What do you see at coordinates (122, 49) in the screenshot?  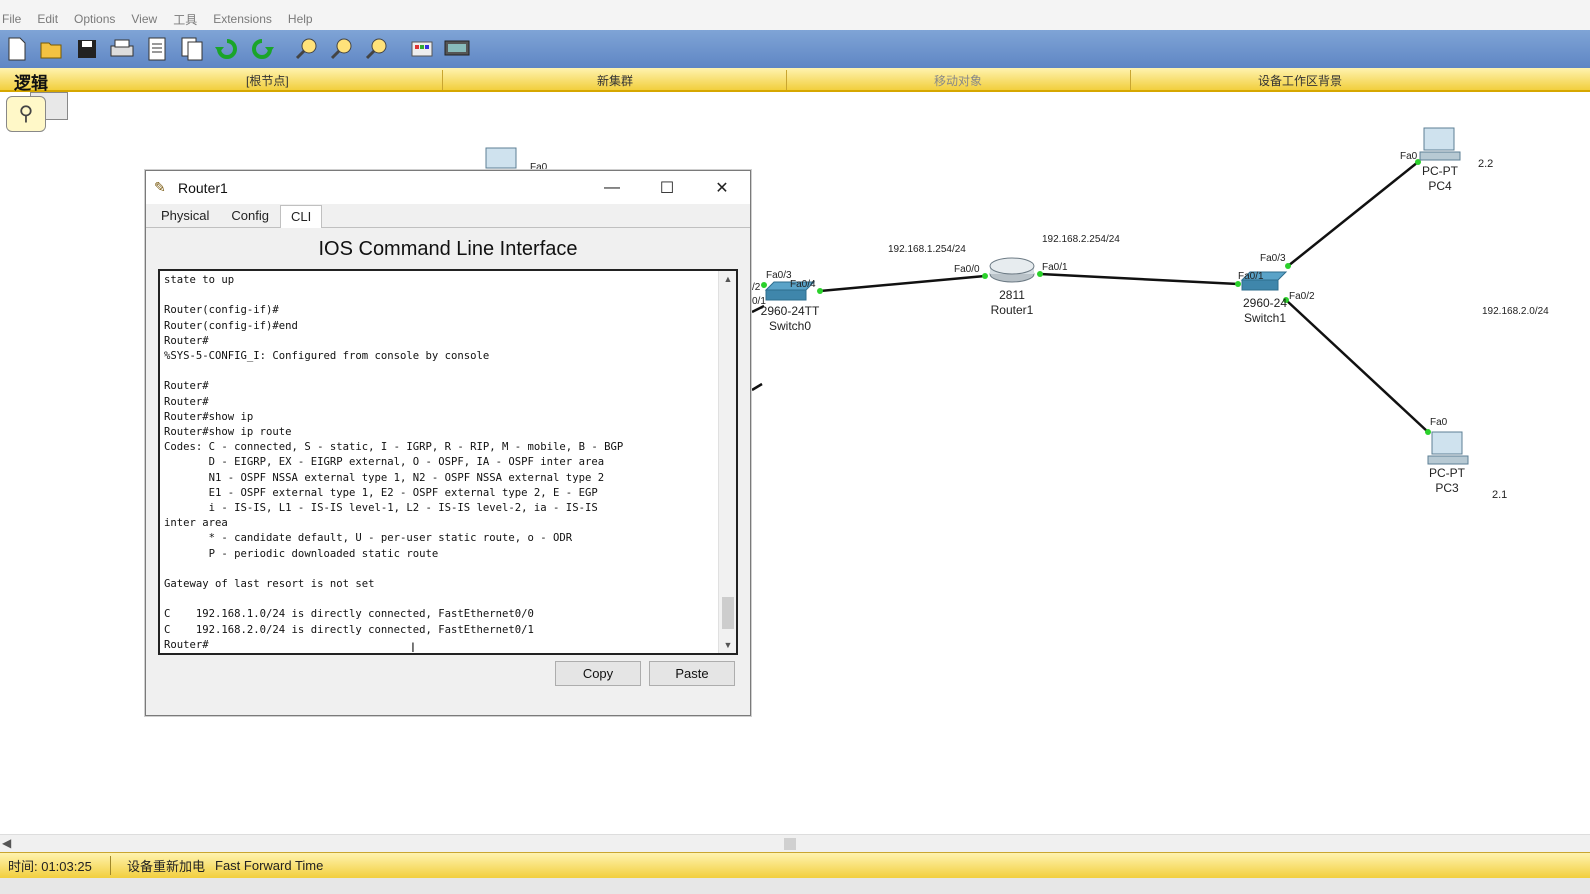 I see `print-icon` at bounding box center [122, 49].